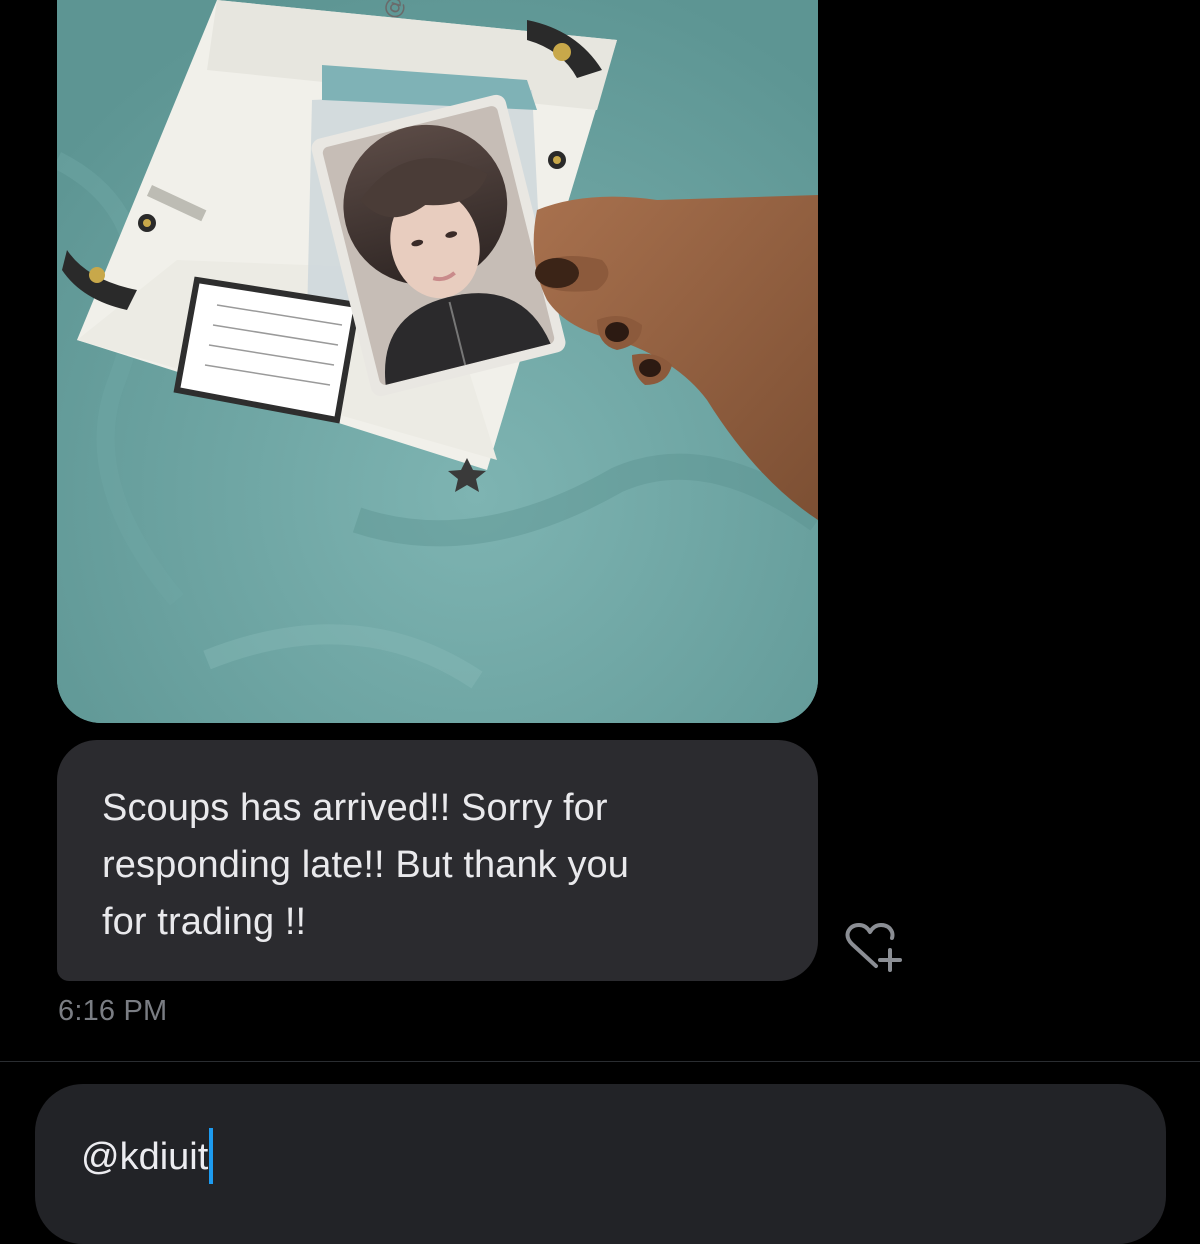 The height and width of the screenshot is (1244, 1200). What do you see at coordinates (113, 1011) in the screenshot?
I see `message-timestamp: 6:16 PM` at bounding box center [113, 1011].